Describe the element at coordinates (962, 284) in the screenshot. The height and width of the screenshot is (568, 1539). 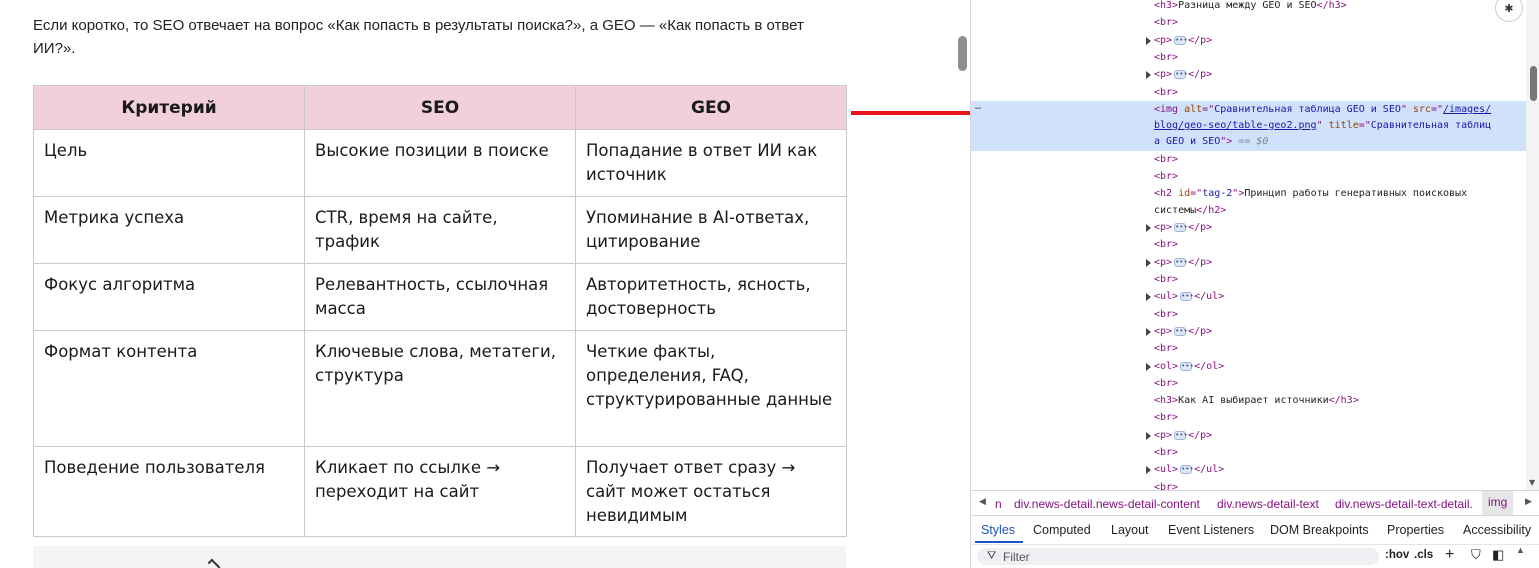
I see `article-scrollbar` at that location.